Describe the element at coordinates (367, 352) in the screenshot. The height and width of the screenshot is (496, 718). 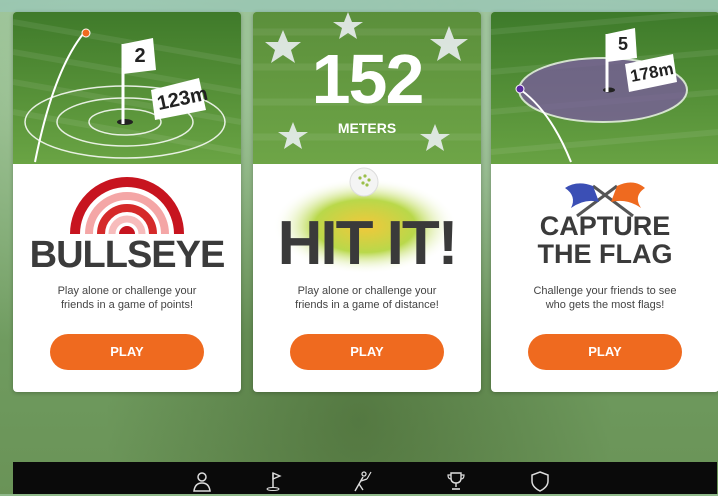
I see `hit-it-play-button: PLAY` at that location.